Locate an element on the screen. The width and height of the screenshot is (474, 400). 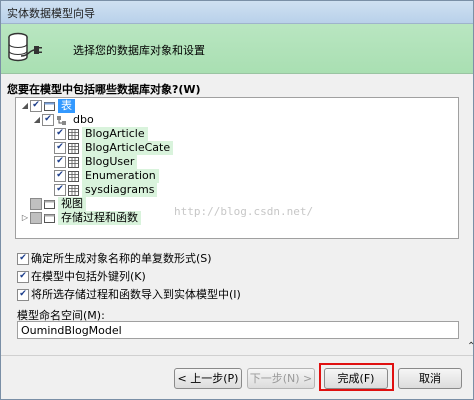
namespace-input is located at coordinates (238, 330).